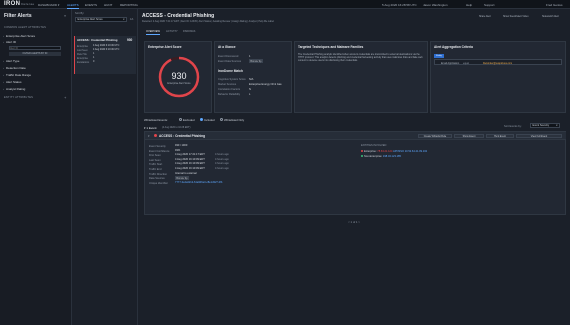 The image size is (570, 325). I want to click on tab-overview: OVERVIEW, so click(153, 32).